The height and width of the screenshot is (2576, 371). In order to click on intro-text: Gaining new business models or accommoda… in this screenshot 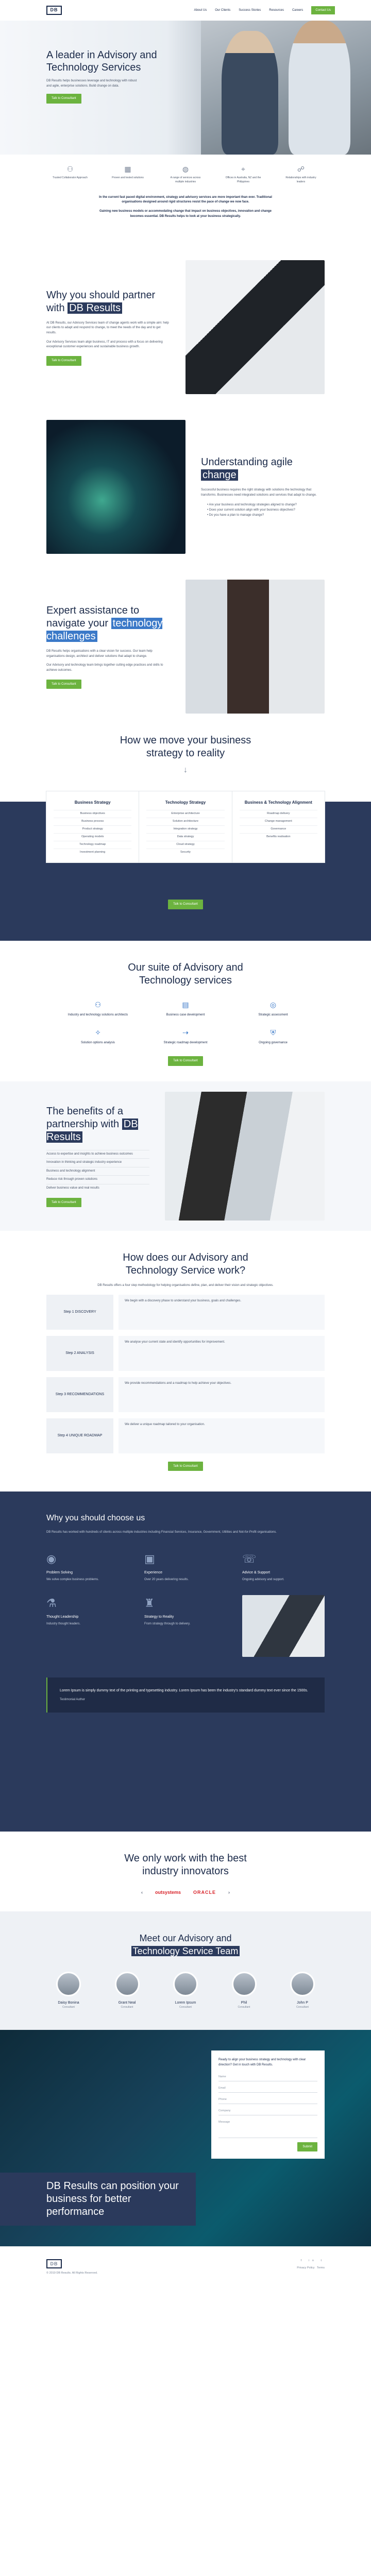, I will do `click(185, 213)`.